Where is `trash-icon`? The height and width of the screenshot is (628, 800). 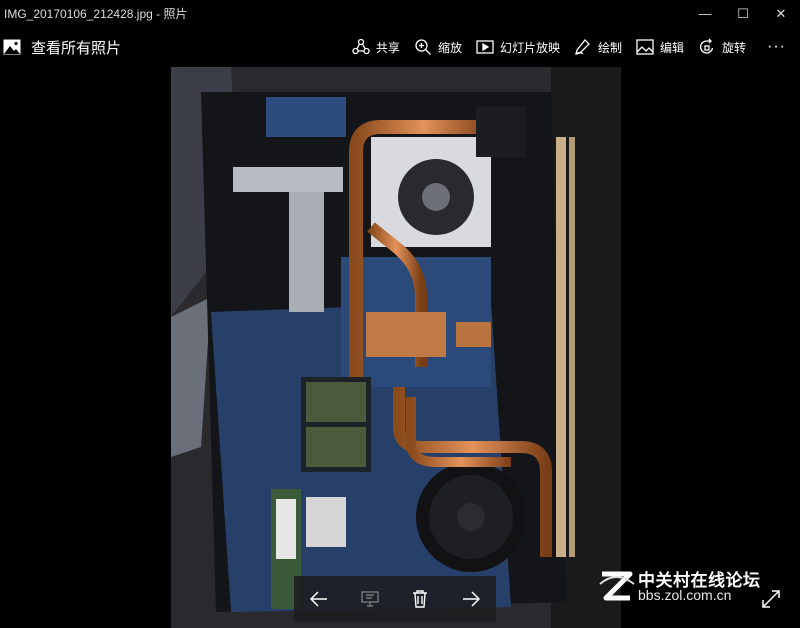 trash-icon is located at coordinates (420, 599).